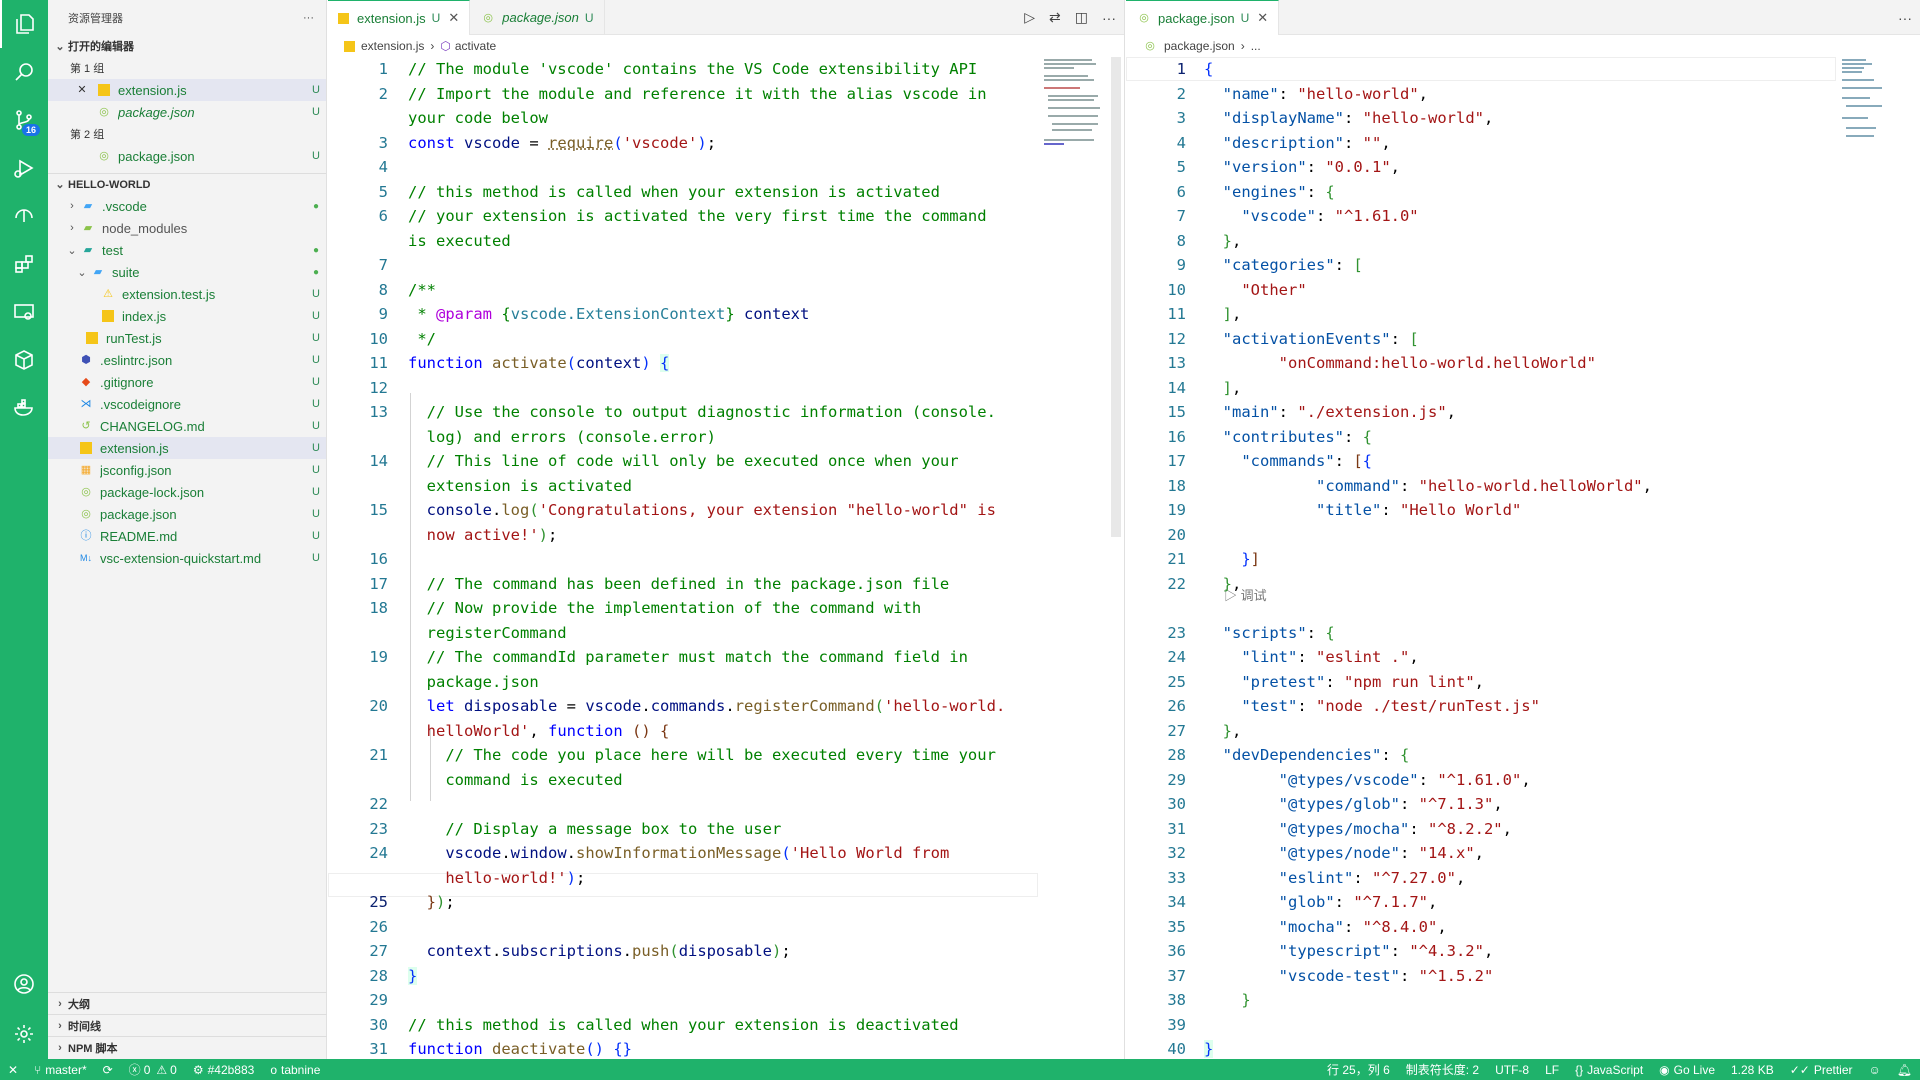 The image size is (1920, 1080). What do you see at coordinates (187, 448) in the screenshot?
I see `tree-file: extension.js U` at bounding box center [187, 448].